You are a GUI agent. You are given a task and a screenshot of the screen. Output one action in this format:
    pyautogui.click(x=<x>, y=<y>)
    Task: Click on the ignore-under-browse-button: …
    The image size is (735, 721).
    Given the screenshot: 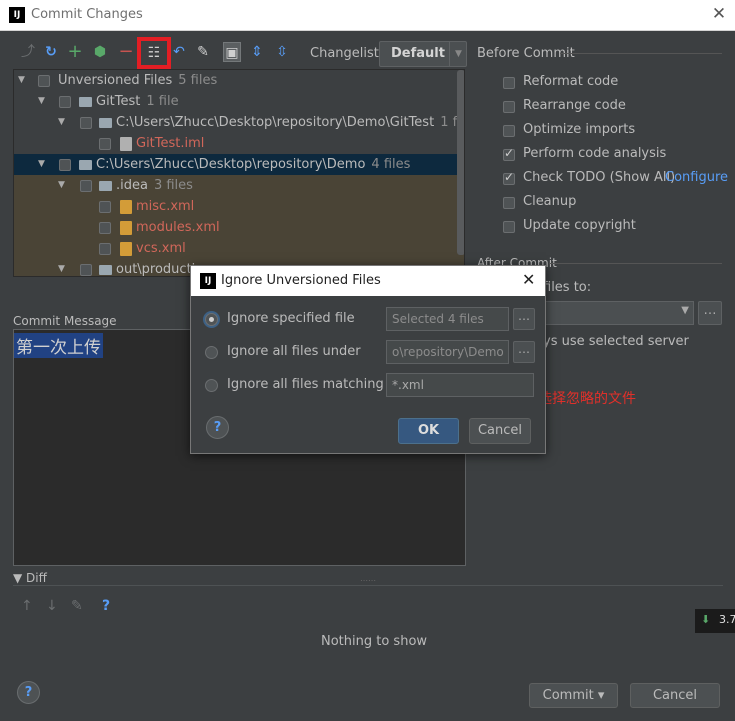 What is the action you would take?
    pyautogui.click(x=524, y=352)
    